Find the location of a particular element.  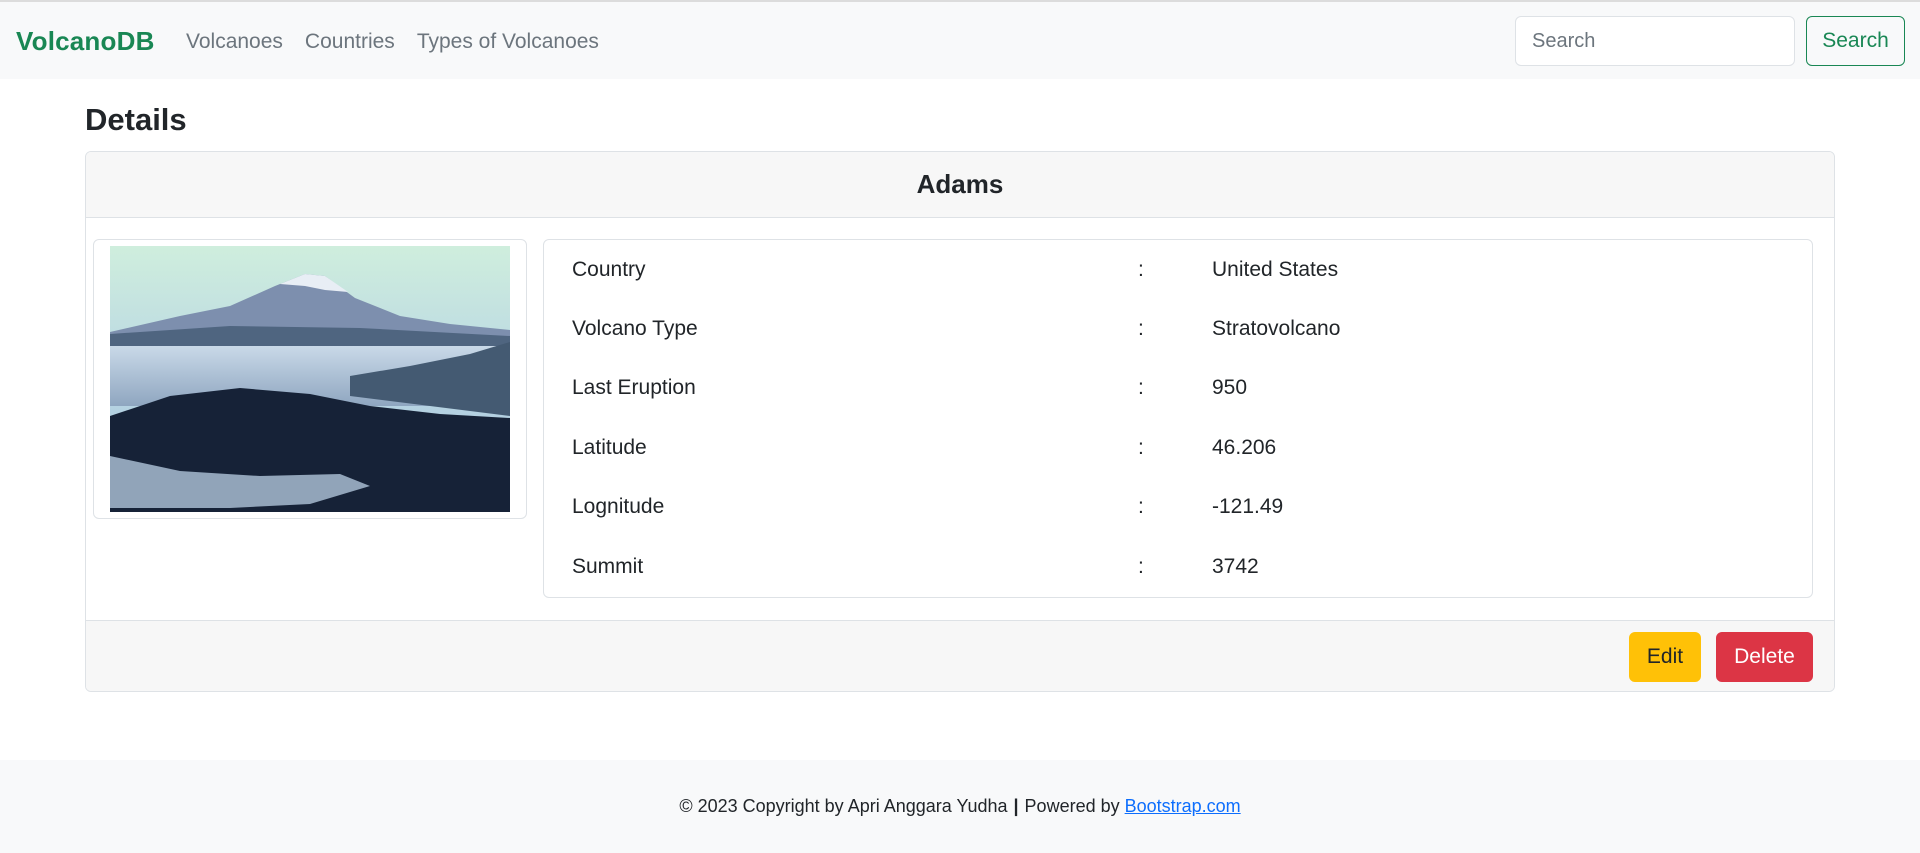

volcano-image is located at coordinates (310, 379).